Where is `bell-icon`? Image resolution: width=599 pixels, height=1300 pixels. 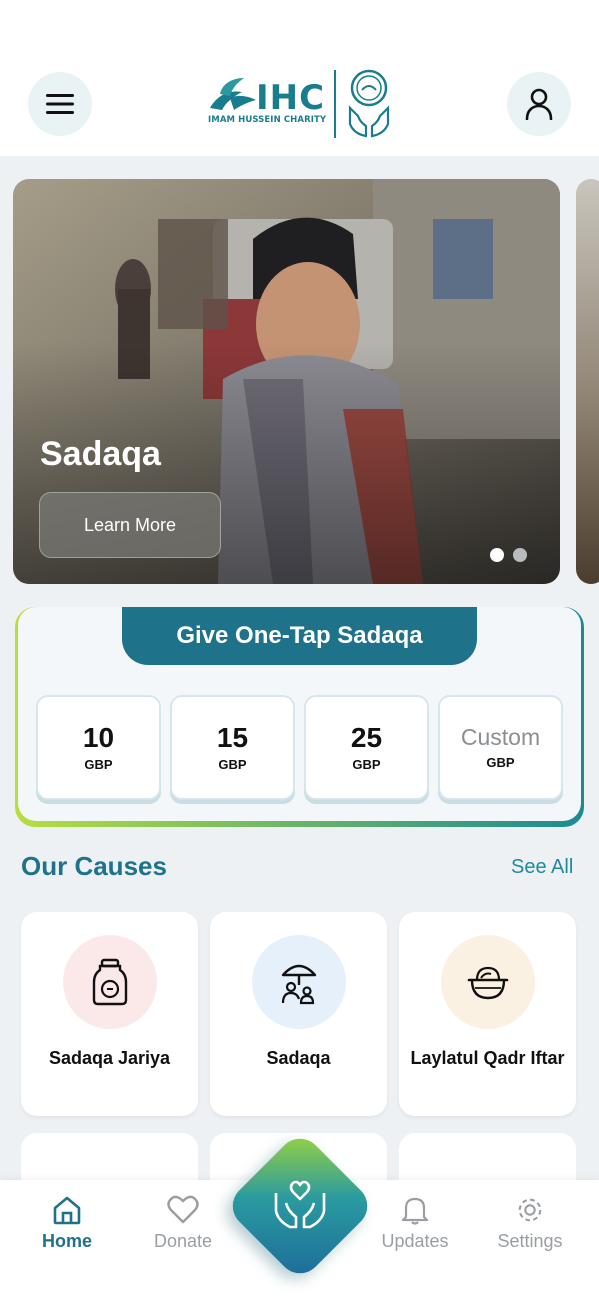 bell-icon is located at coordinates (415, 1211).